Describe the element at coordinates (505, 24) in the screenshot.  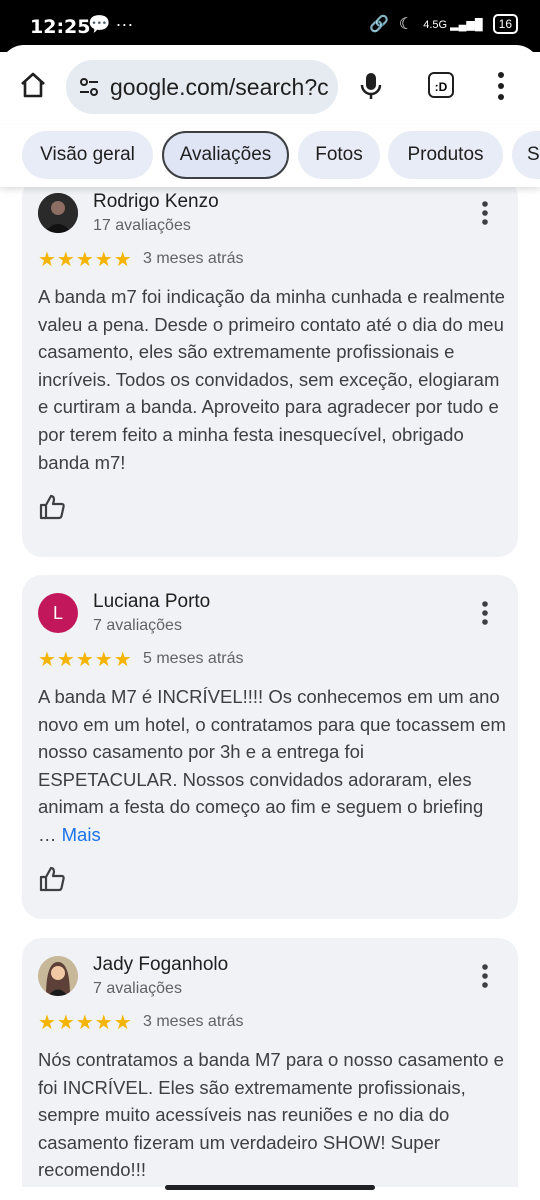
I see `battery-icon: 16` at that location.